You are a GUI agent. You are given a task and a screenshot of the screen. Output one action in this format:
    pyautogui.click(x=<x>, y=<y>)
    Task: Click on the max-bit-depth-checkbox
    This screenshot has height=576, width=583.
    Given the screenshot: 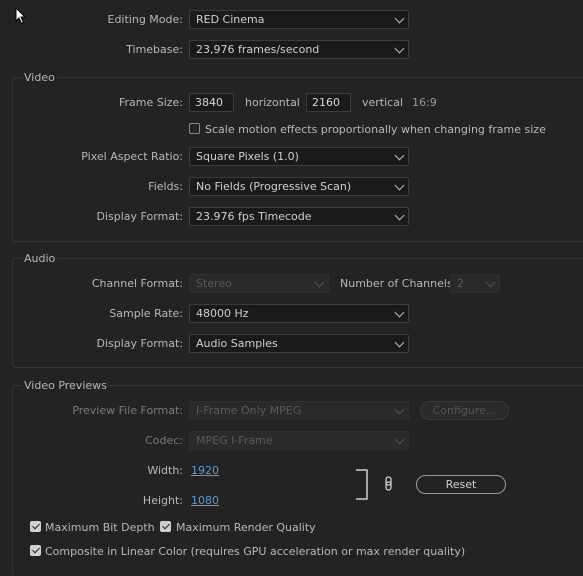 What is the action you would take?
    pyautogui.click(x=35, y=526)
    